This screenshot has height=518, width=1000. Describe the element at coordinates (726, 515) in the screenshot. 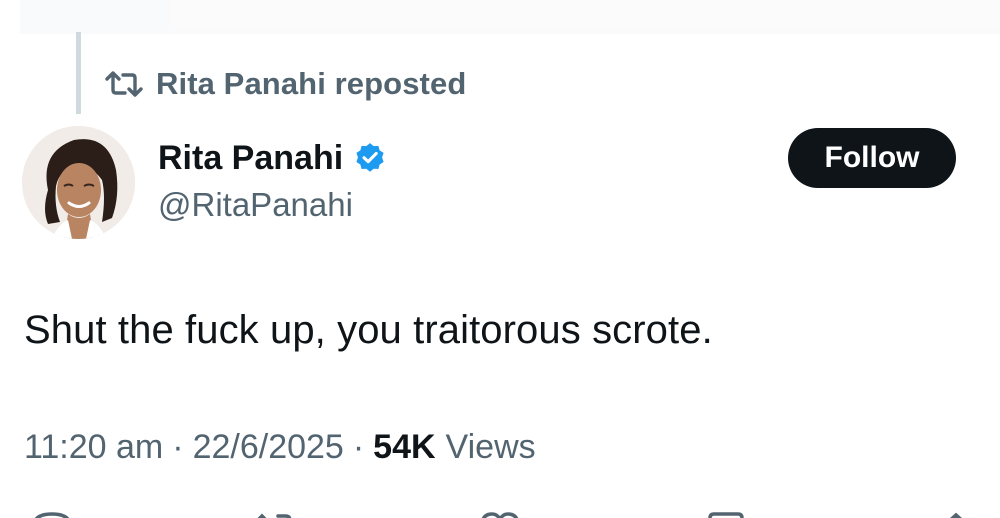

I see `bookmark-icon` at that location.